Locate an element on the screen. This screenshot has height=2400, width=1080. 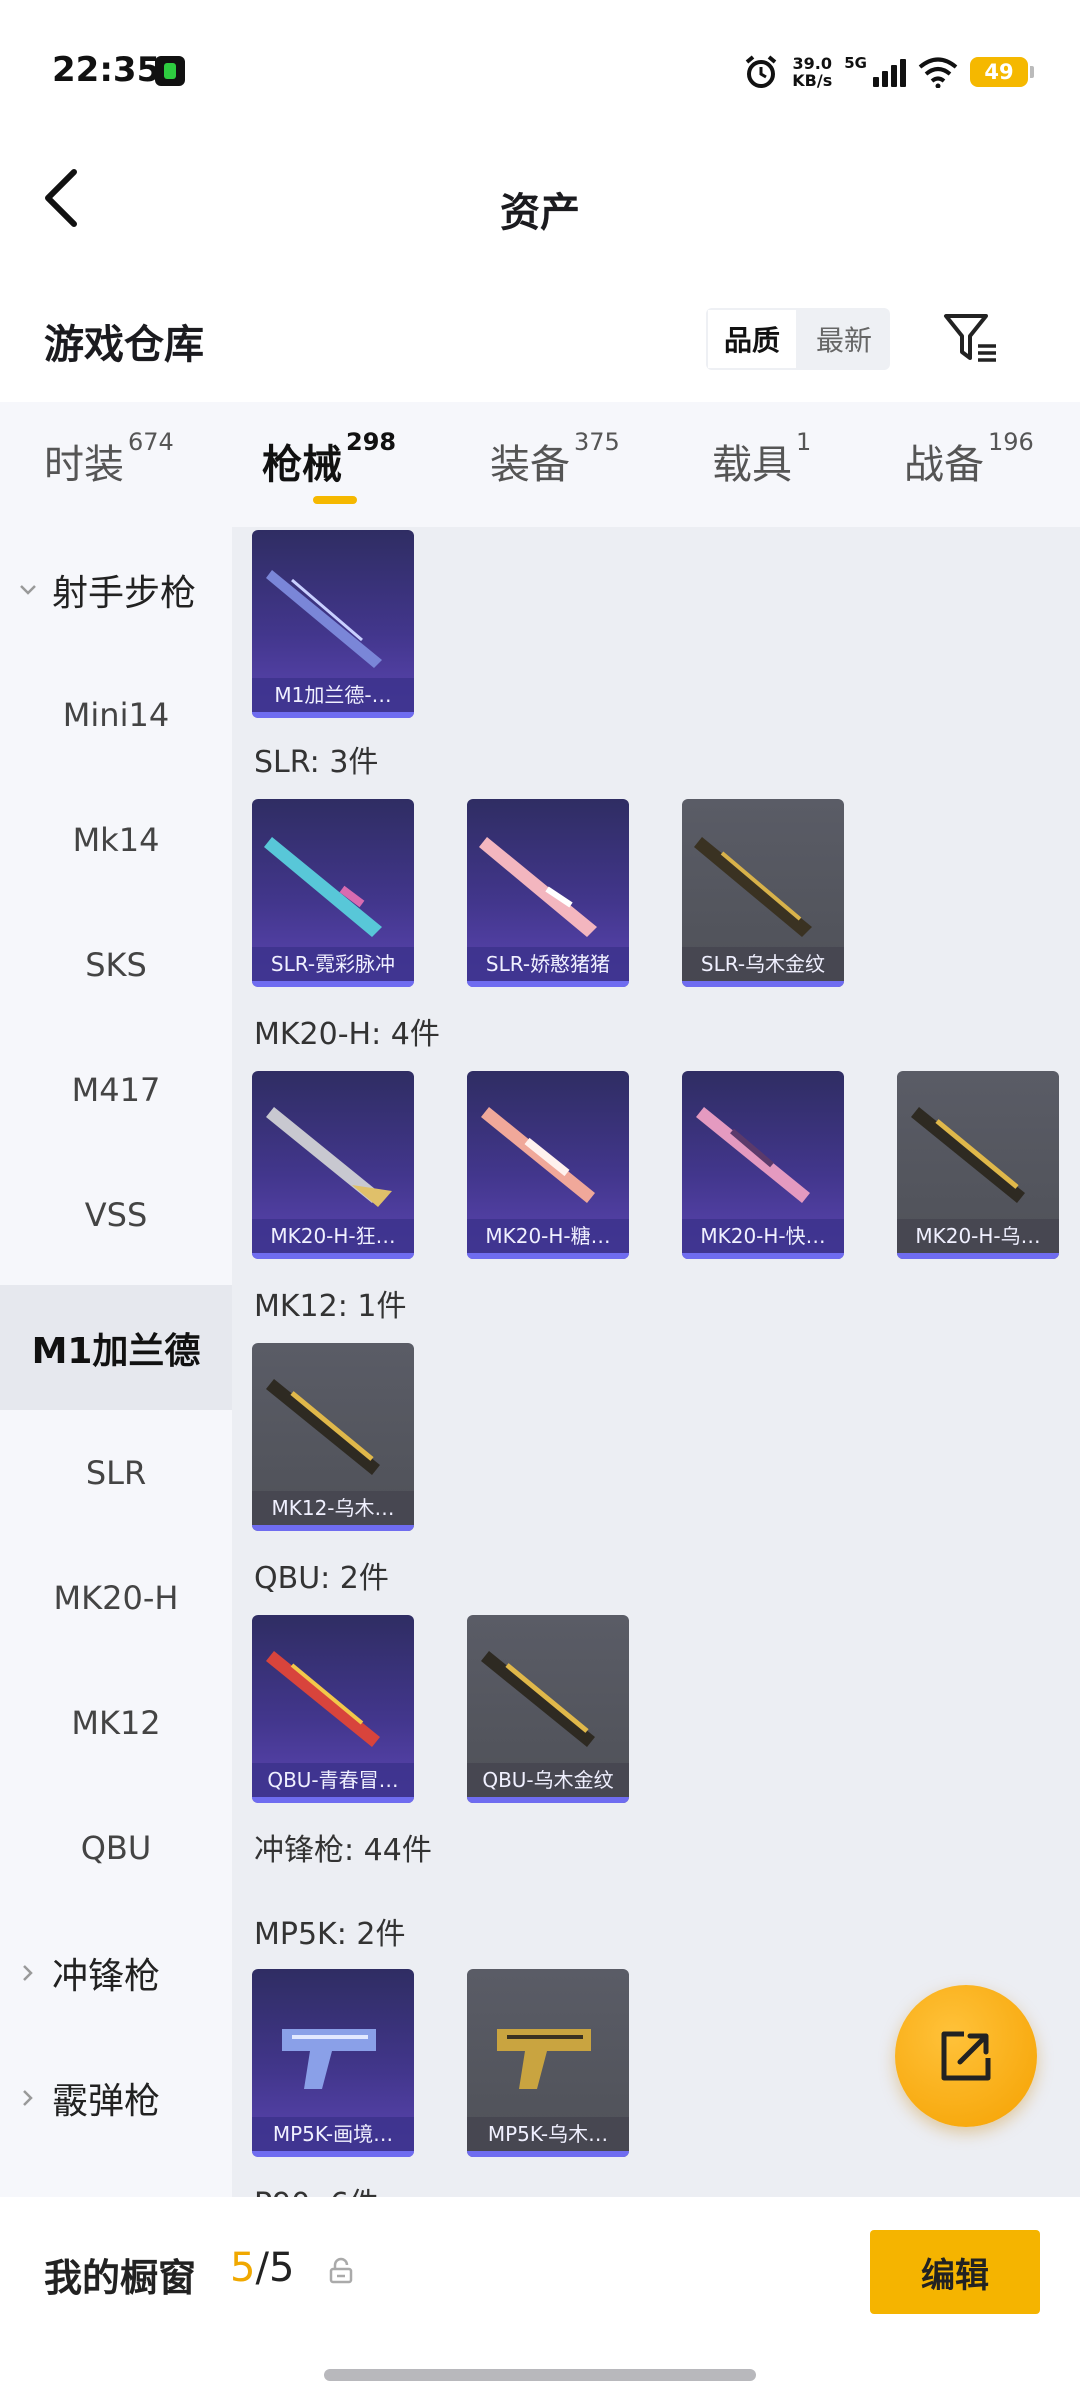
tab-firearms: 枪械 298 is located at coordinates (329, 459).